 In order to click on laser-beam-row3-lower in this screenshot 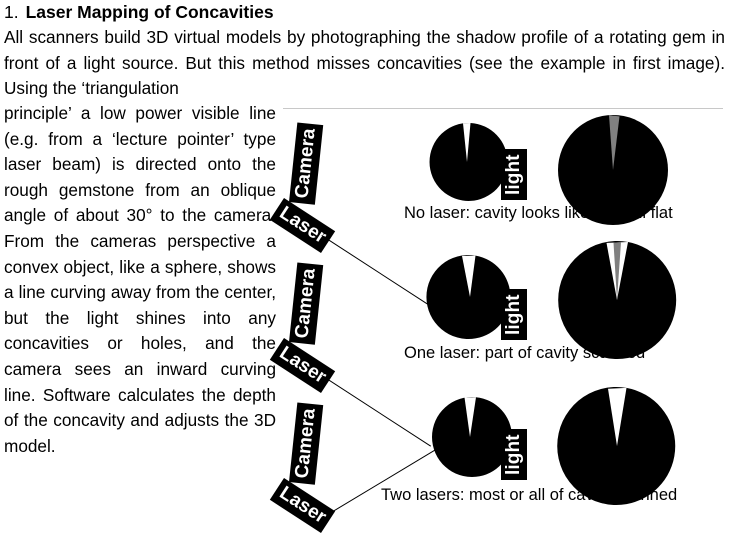, I will do `click(382, 482)`.